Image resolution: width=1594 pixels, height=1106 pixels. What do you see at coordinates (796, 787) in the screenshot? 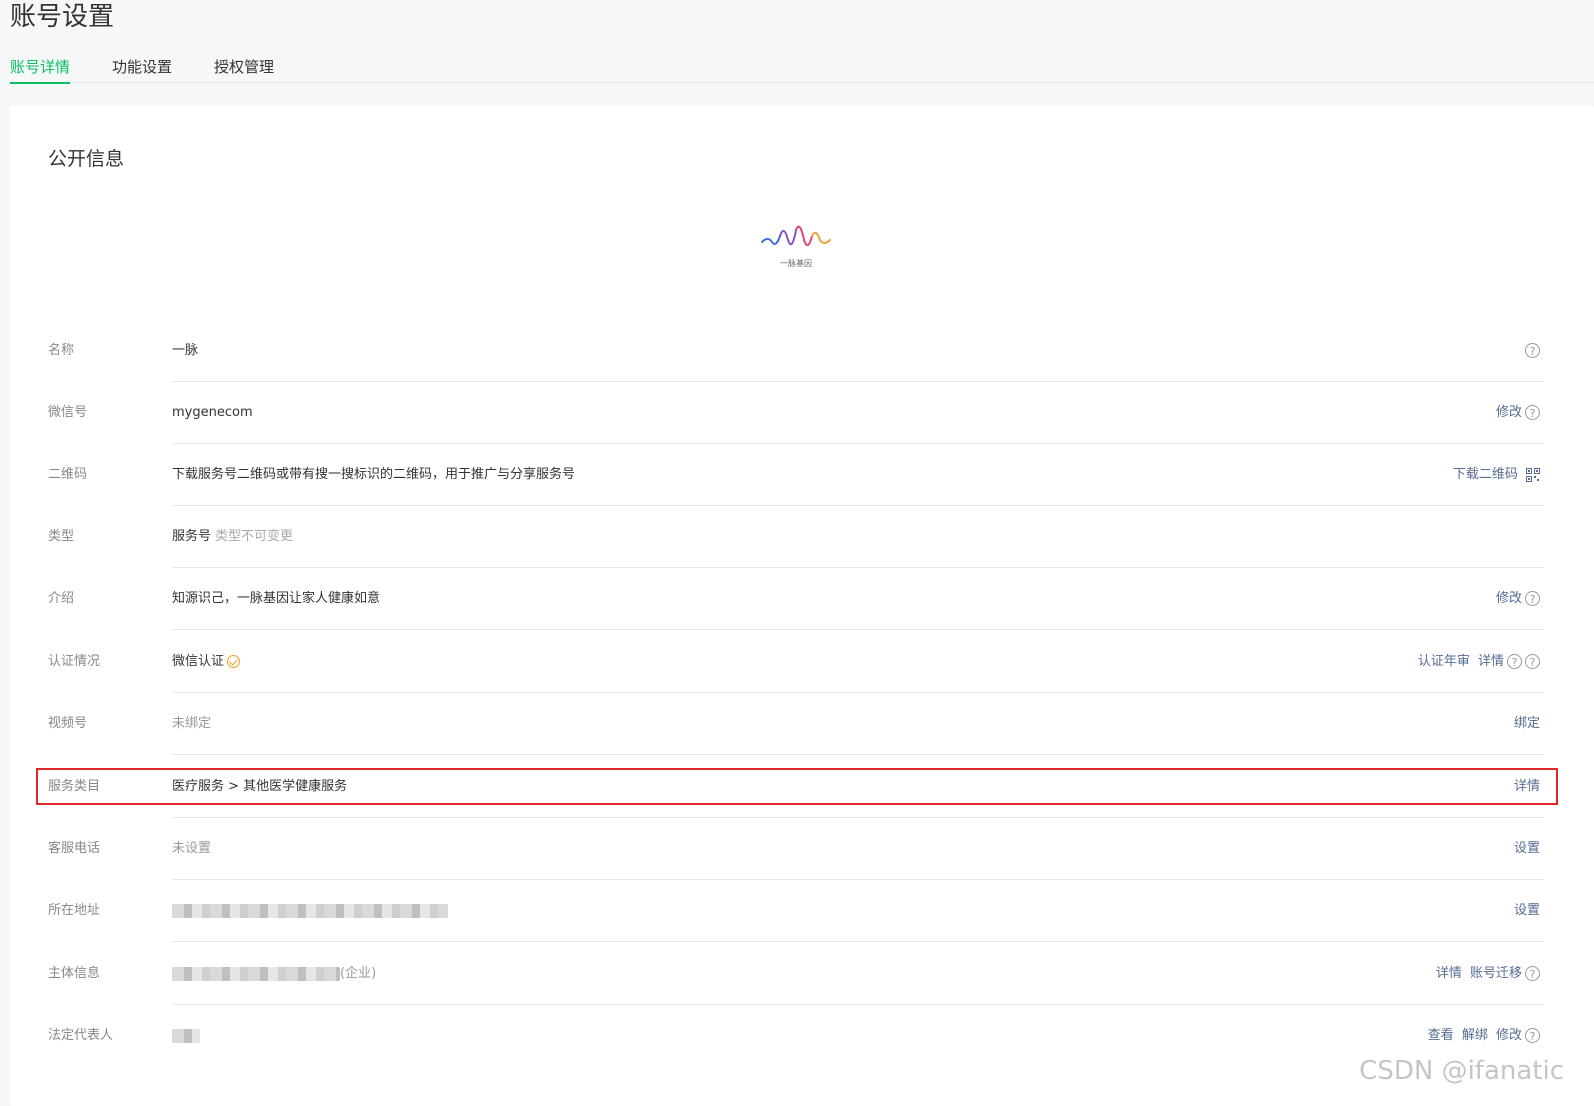
I see `row-service-category: 服务类目 医疗服务 > 其他医学健康服务 详情` at bounding box center [796, 787].